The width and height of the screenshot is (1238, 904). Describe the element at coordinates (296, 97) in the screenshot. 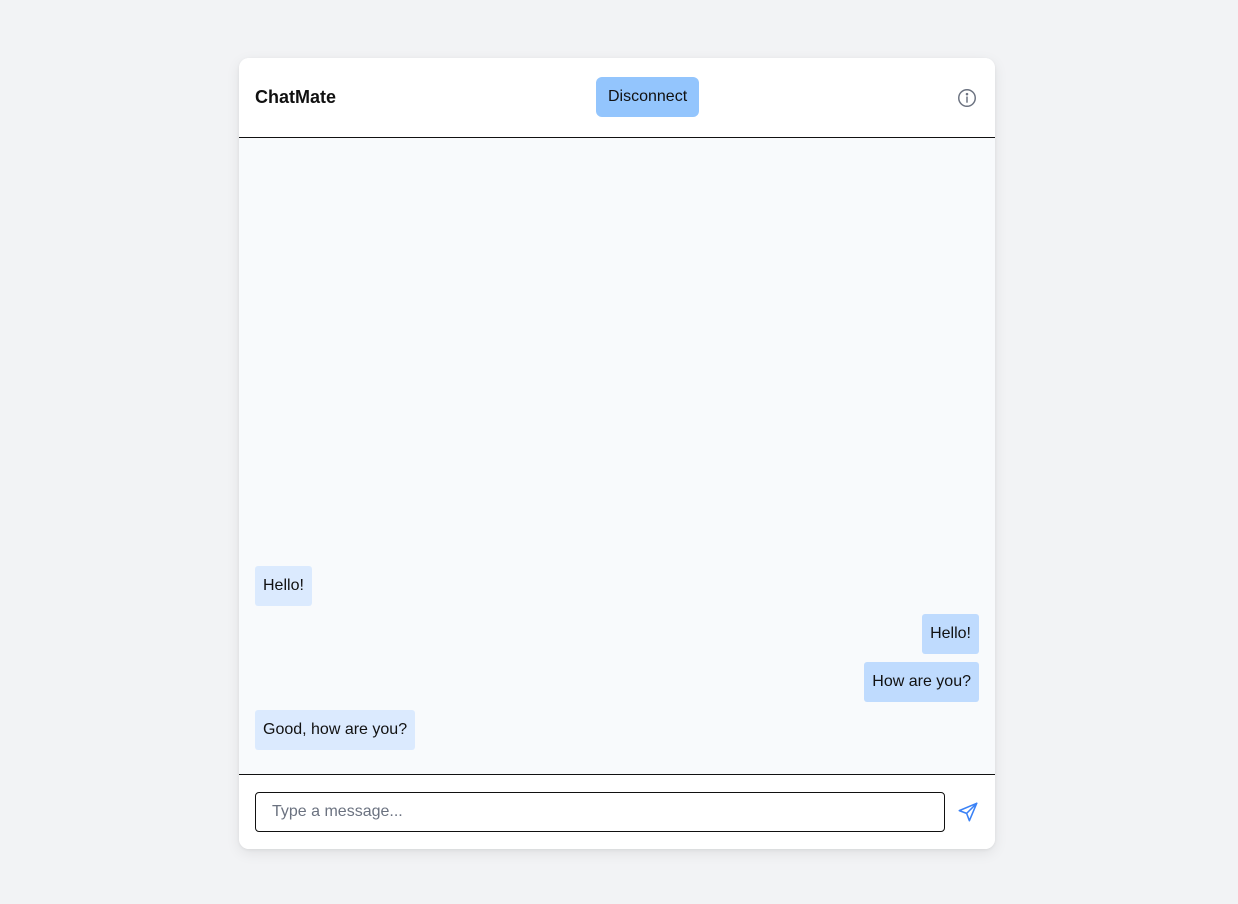

I see `app-title: ChatMate` at that location.